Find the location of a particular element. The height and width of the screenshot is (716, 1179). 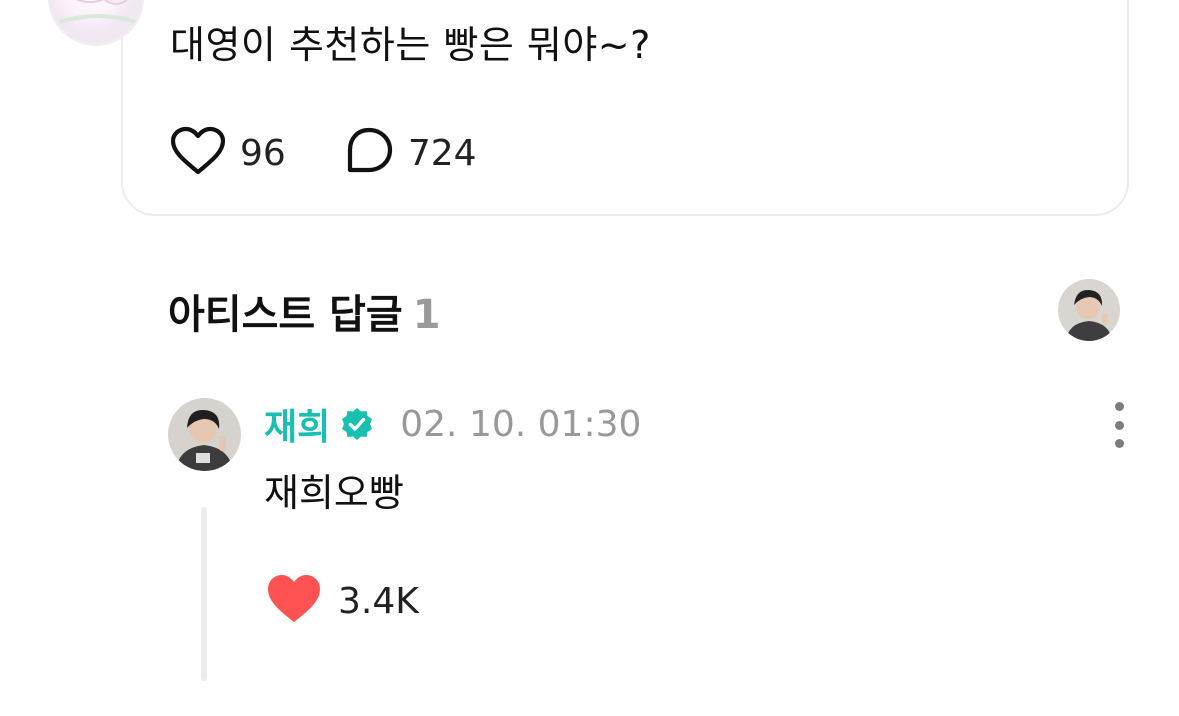

more-vertical-icon is located at coordinates (1119, 425).